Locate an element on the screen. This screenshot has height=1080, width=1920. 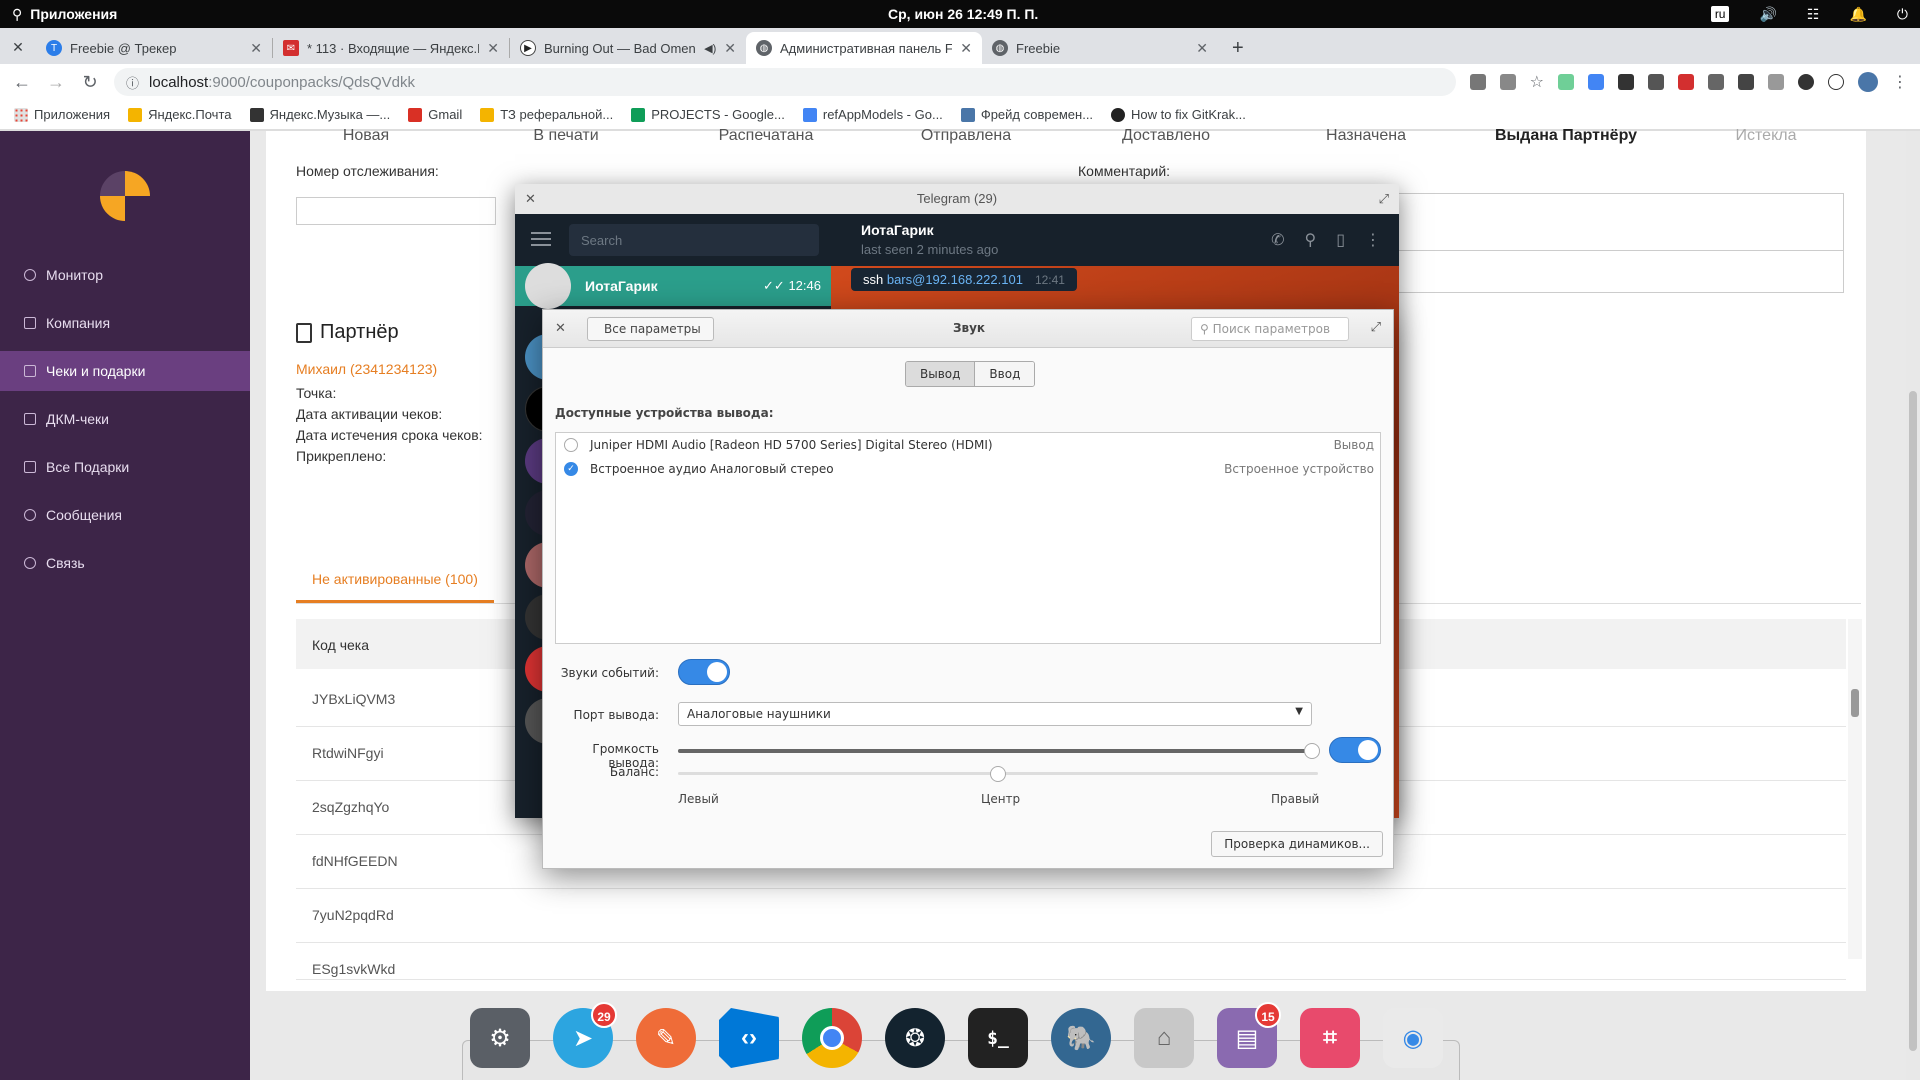
tab-output: Вывод is located at coordinates (941, 374).